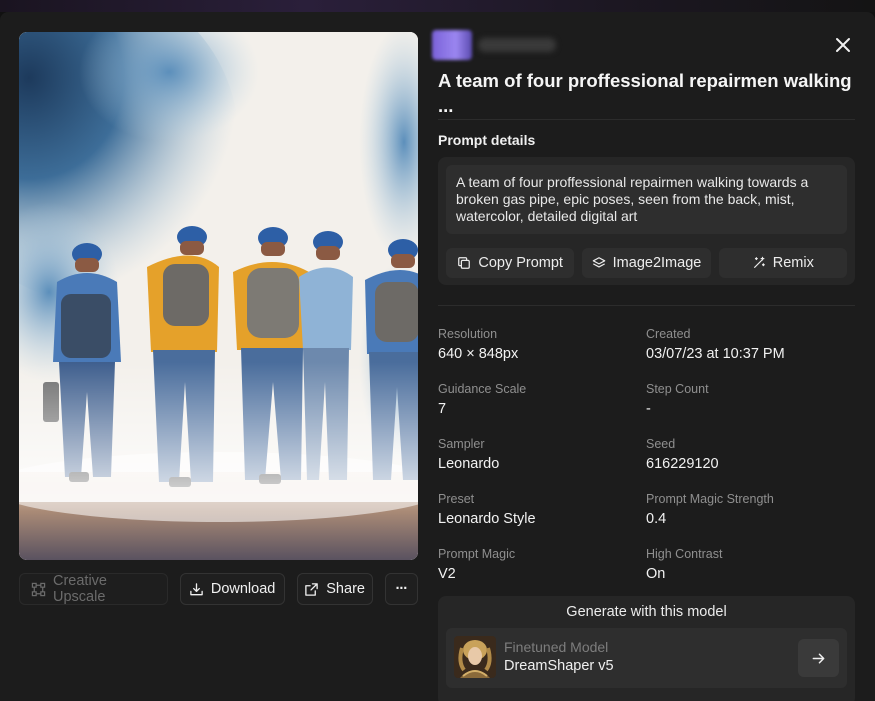  I want to click on prompt-actions: Copy Prompt Image2Image Remix, so click(646, 263).